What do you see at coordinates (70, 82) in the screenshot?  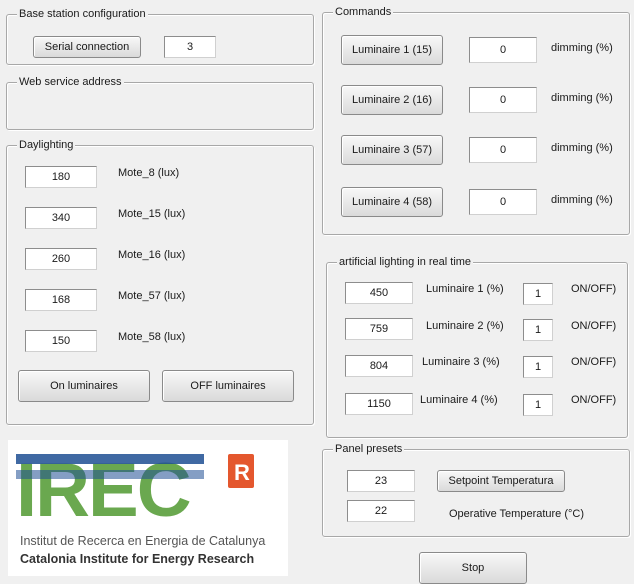 I see `web-service-title: Web service address` at bounding box center [70, 82].